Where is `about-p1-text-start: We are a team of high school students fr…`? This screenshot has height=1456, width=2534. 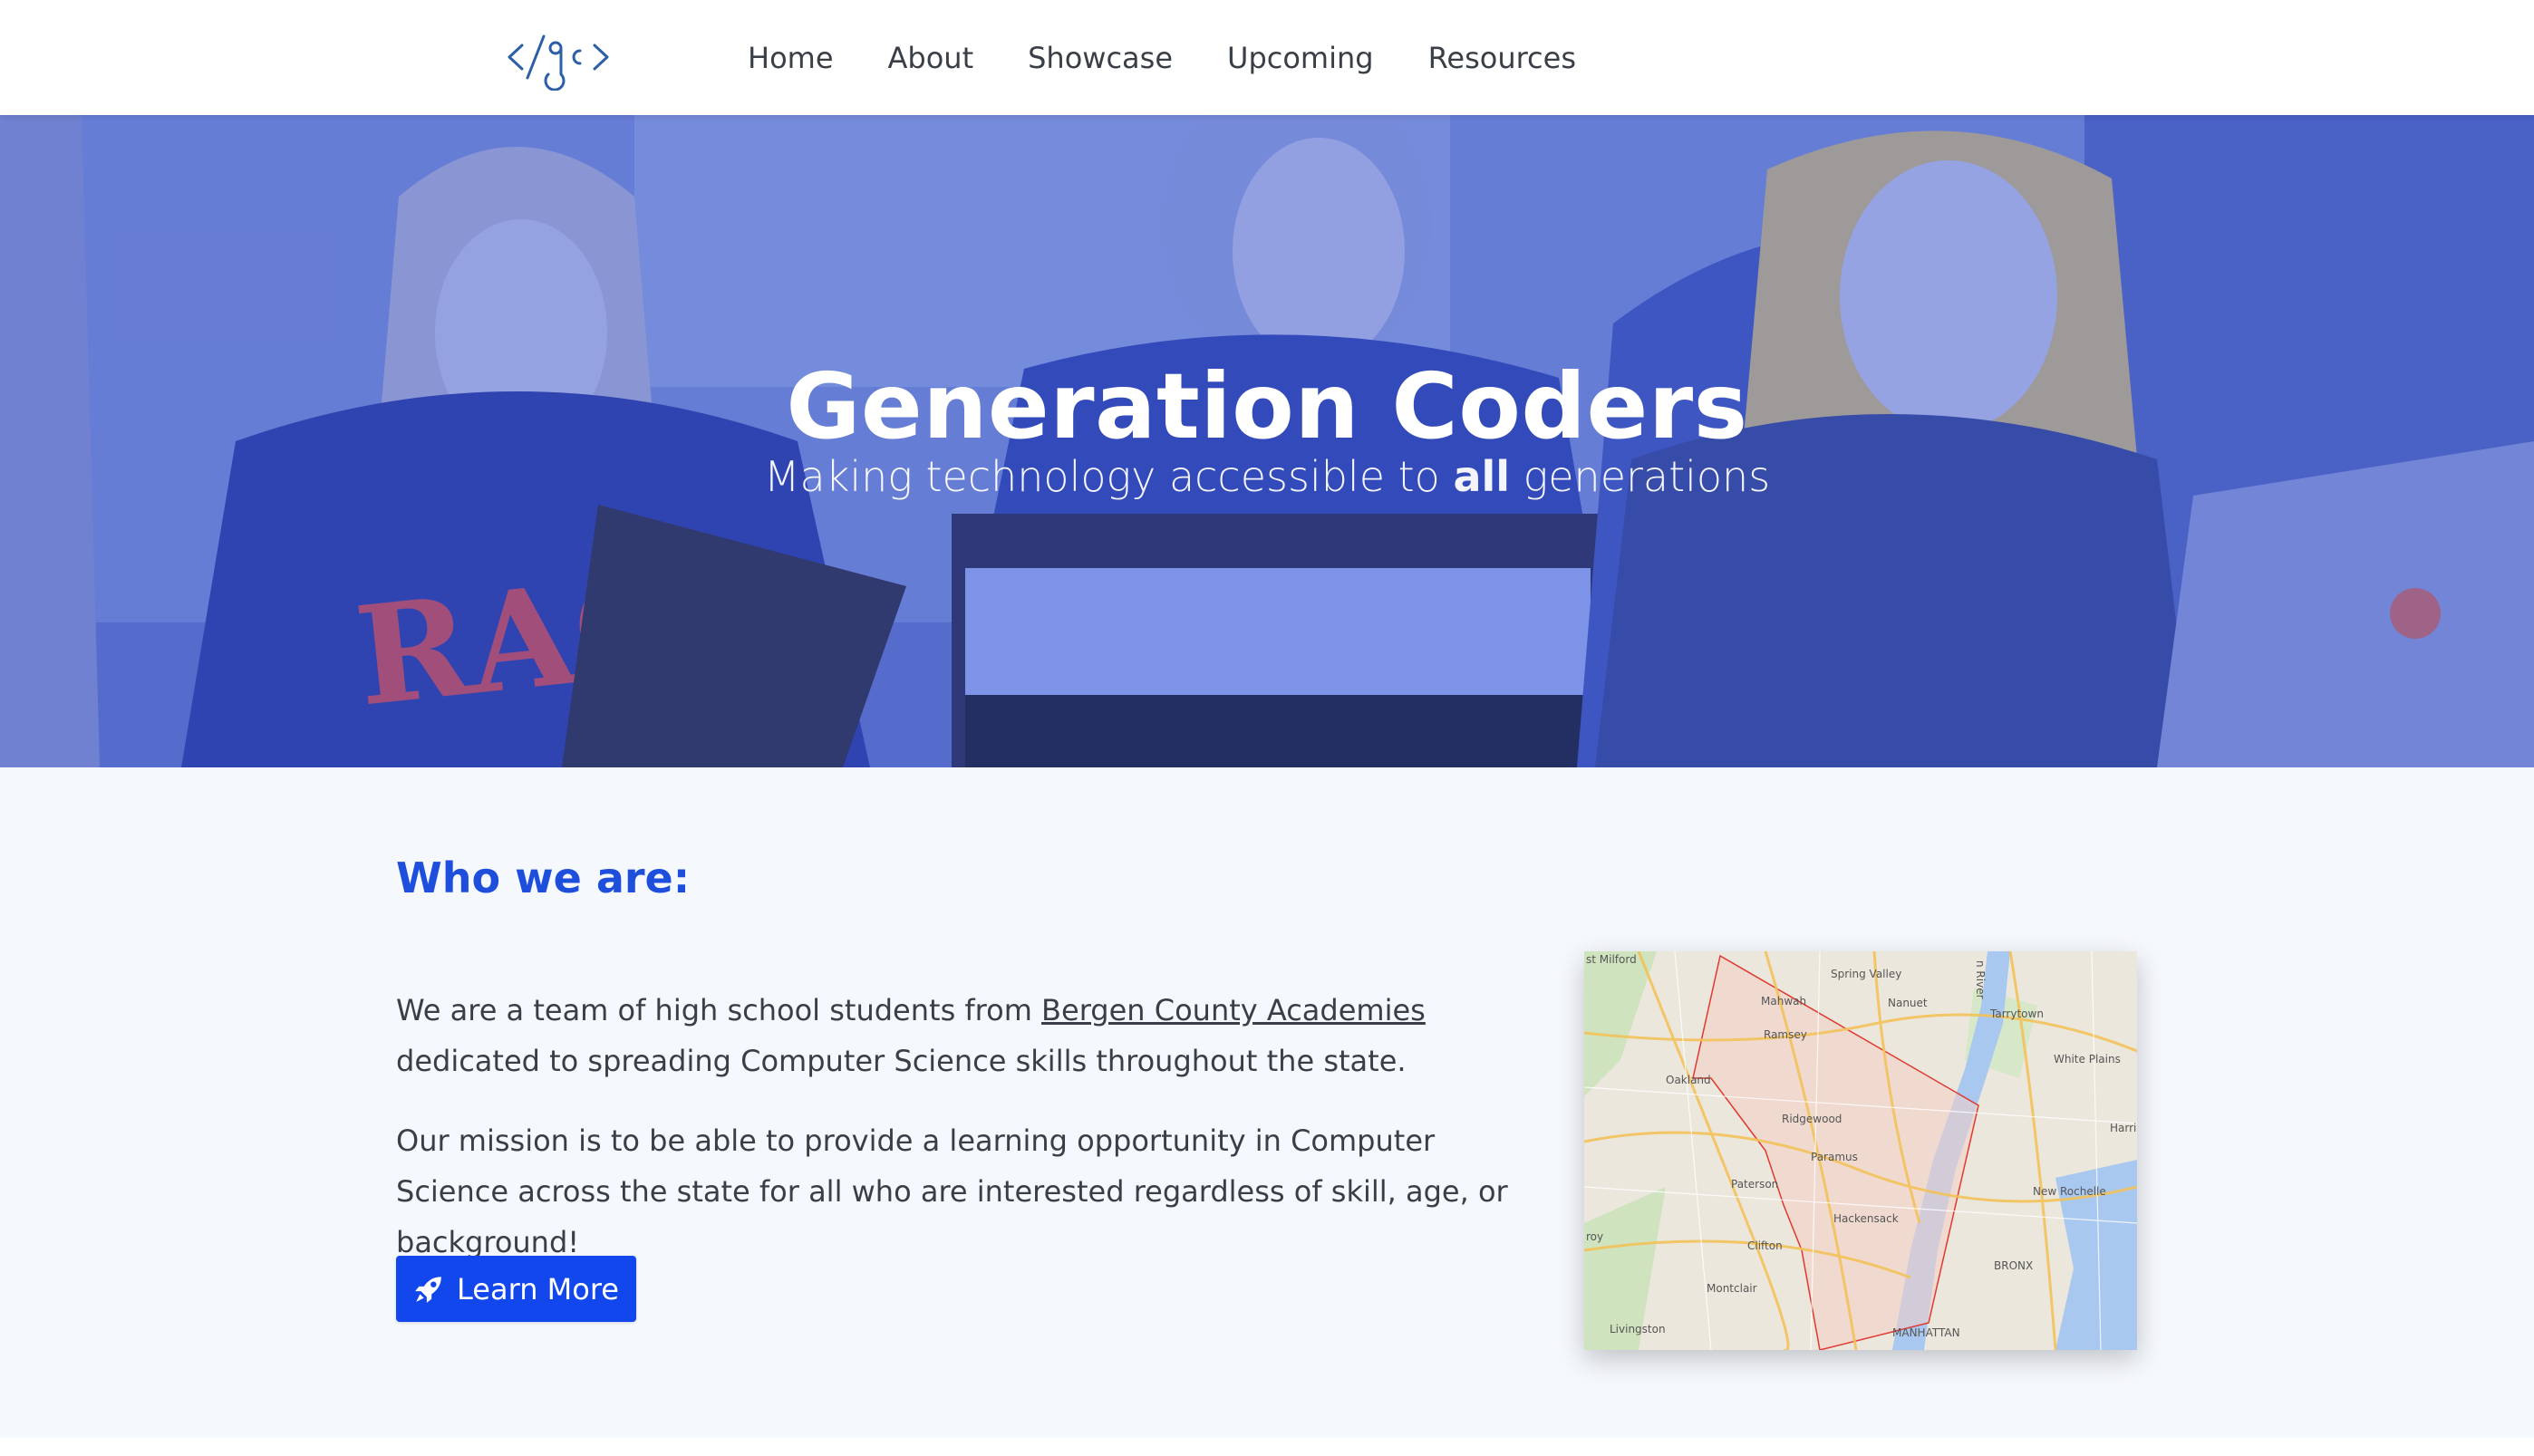 about-p1-text-start: We are a team of high school students fr… is located at coordinates (719, 1010).